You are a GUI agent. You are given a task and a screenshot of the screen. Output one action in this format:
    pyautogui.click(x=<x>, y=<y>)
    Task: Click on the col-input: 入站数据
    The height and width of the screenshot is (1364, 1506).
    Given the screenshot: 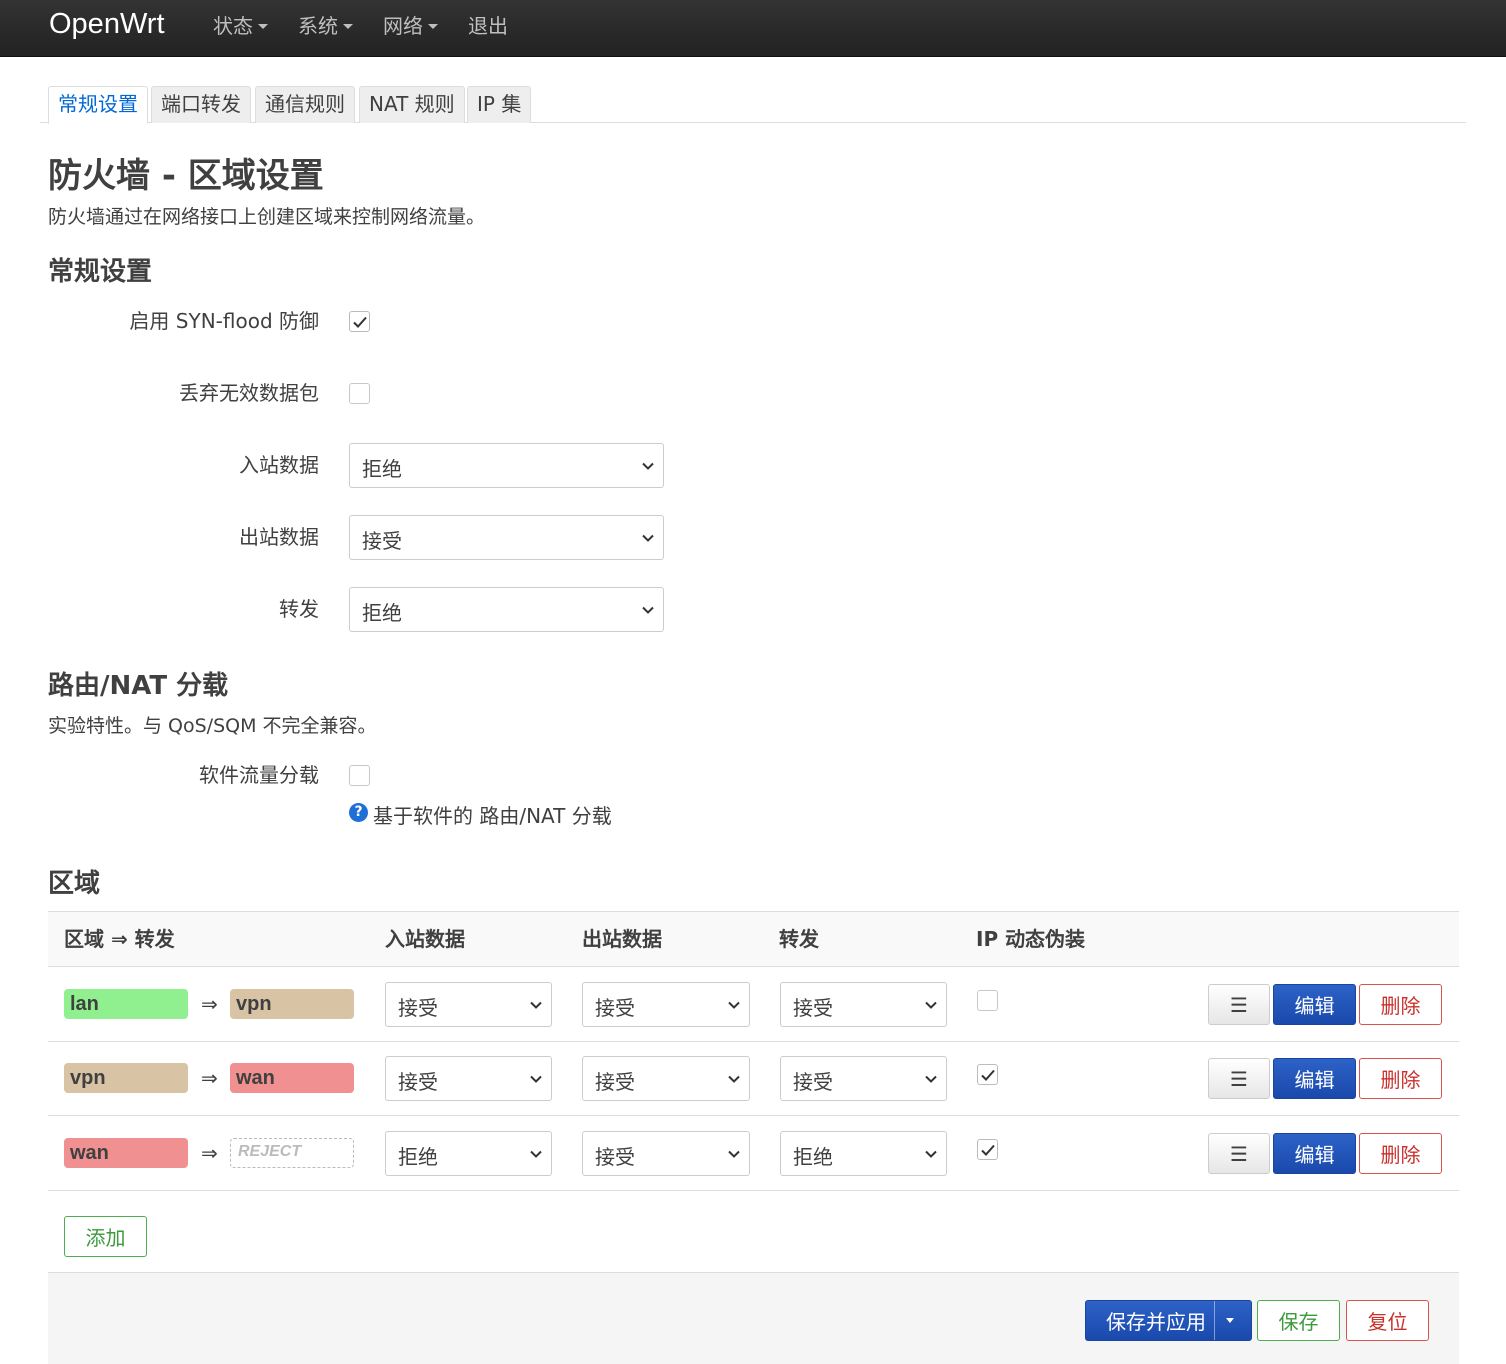 What is the action you would take?
    pyautogui.click(x=425, y=939)
    